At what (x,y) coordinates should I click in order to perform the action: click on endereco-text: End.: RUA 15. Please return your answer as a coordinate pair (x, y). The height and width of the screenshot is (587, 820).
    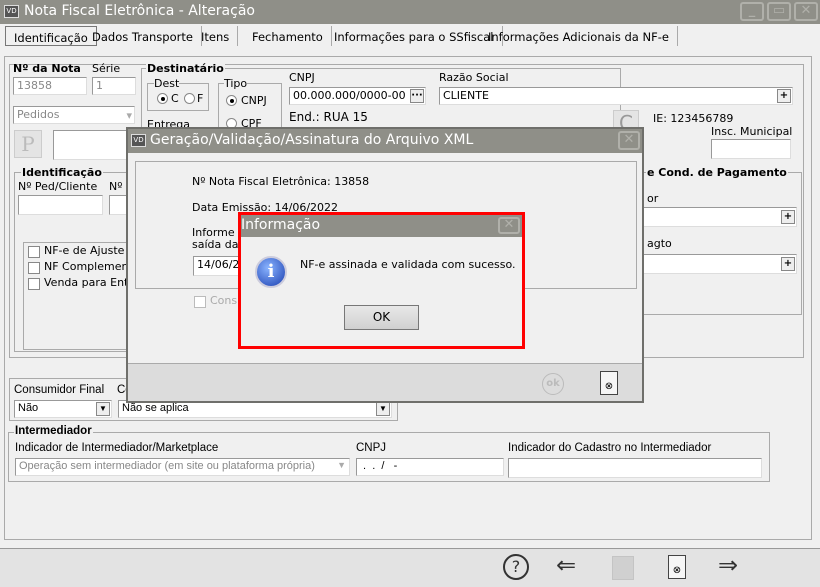
    Looking at the image, I should click on (328, 117).